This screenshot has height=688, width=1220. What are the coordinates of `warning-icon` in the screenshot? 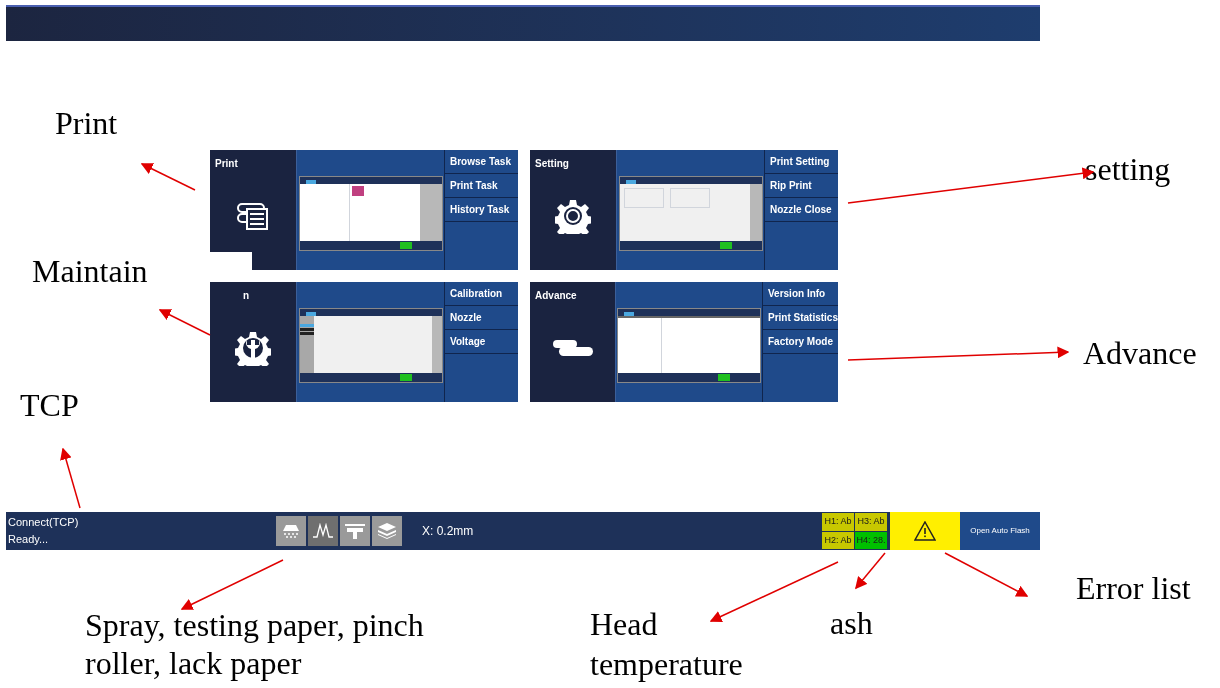 It's located at (925, 531).